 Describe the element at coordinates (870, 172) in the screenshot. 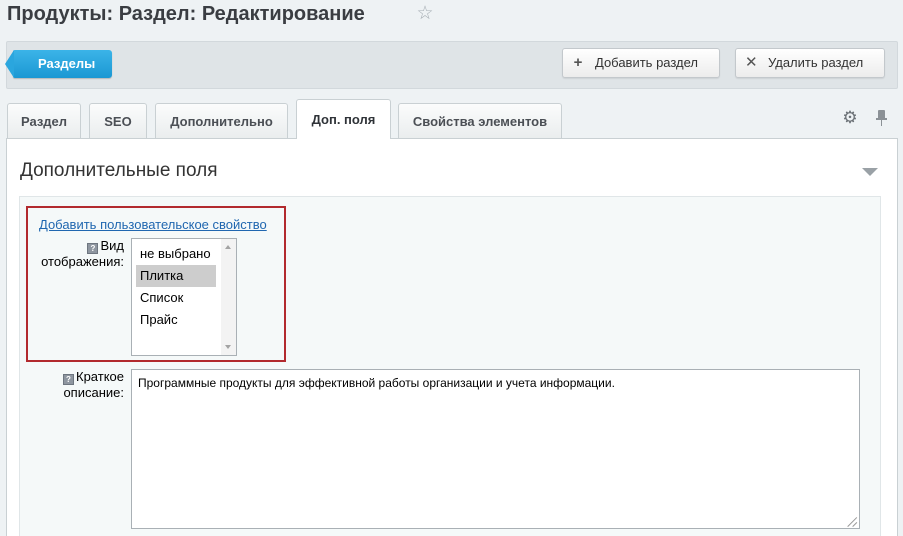

I see `collapse-arrow-icon` at that location.